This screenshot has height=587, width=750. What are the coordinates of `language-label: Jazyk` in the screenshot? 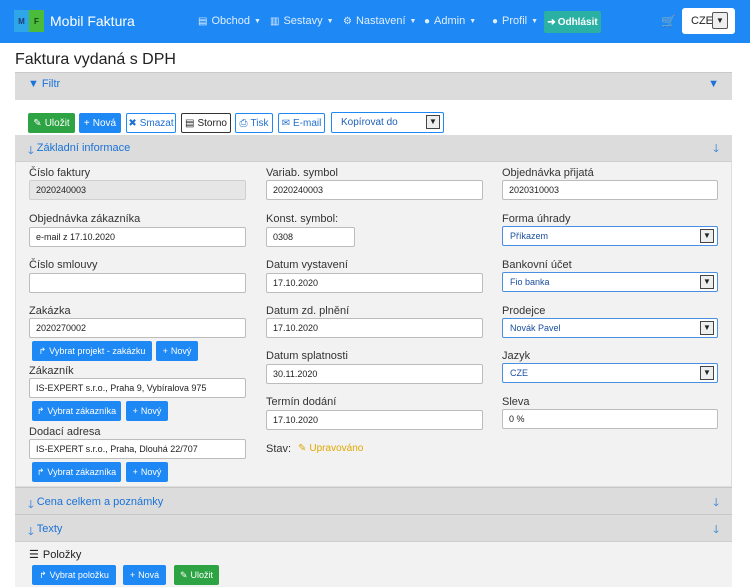 It's located at (516, 356).